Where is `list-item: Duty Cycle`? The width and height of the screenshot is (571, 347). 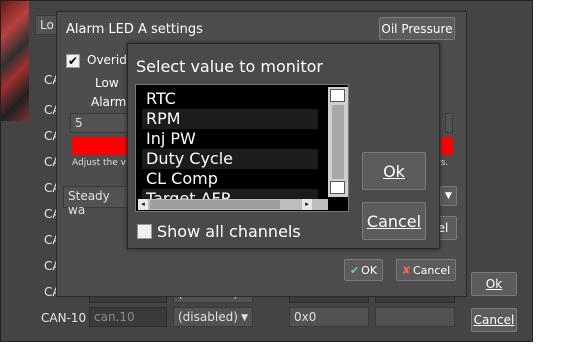 list-item: Duty Cycle is located at coordinates (230, 159).